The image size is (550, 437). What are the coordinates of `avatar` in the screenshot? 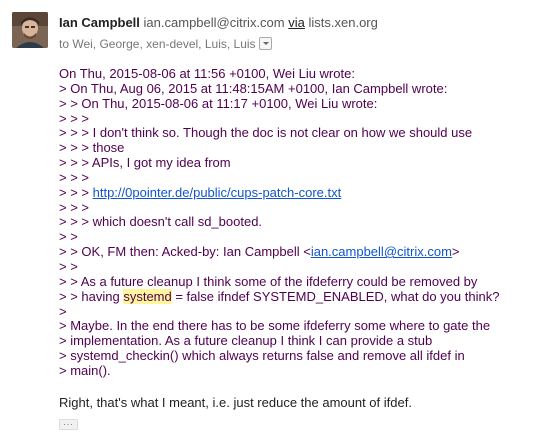 It's located at (30, 30).